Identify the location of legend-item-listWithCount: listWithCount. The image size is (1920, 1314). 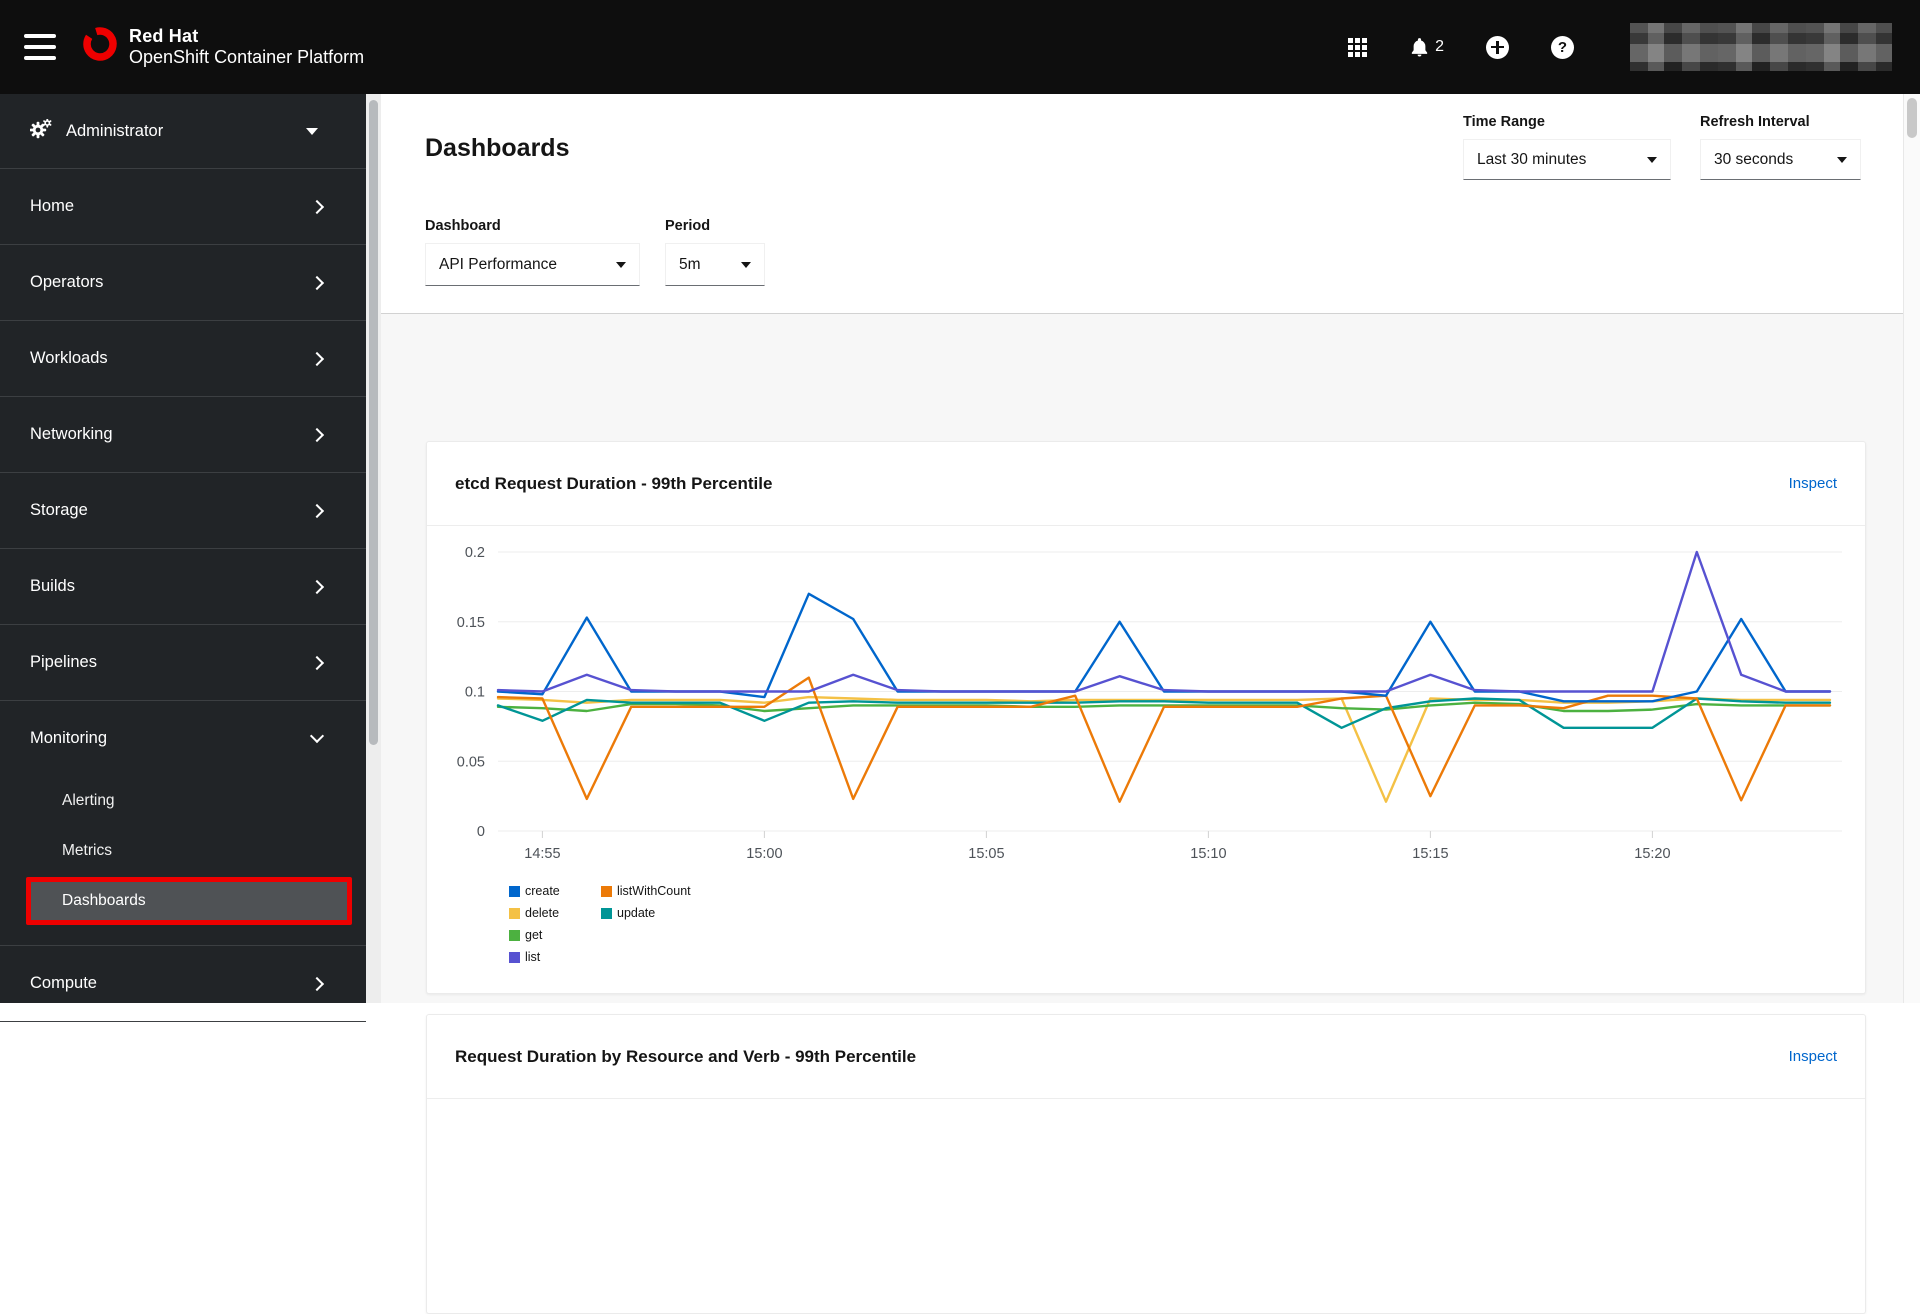
(646, 891).